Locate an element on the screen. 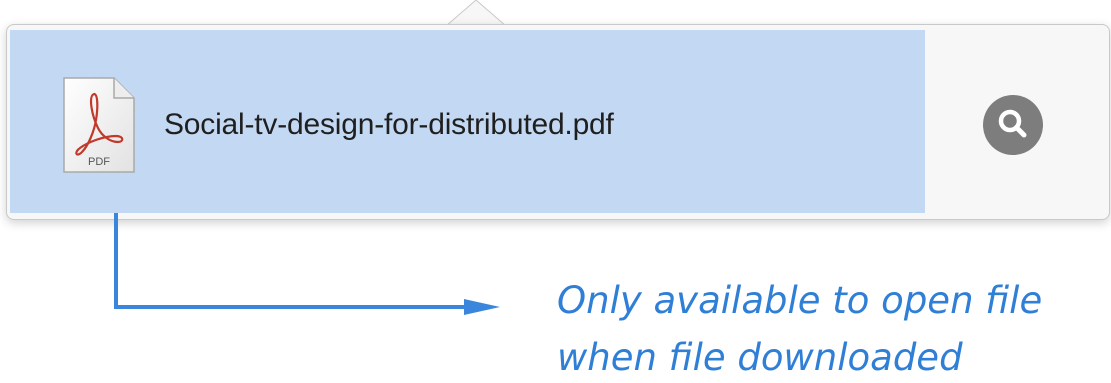  file-type-label: PDF is located at coordinates (99, 162).